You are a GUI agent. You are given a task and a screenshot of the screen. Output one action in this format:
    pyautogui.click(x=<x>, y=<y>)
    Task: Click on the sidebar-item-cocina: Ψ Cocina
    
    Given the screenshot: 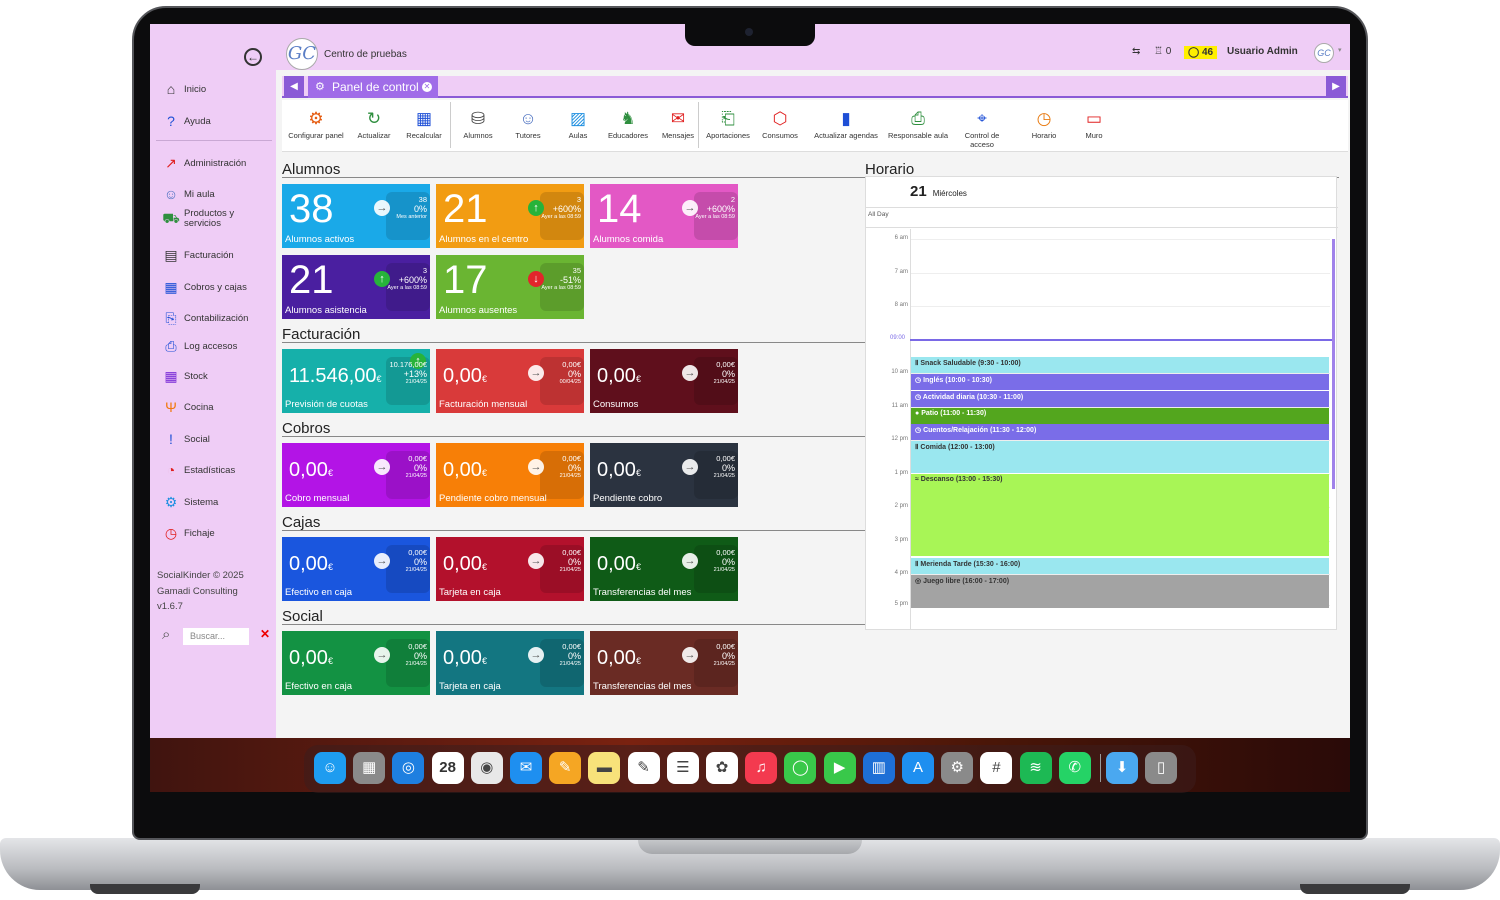 What is the action you would take?
    pyautogui.click(x=187, y=407)
    